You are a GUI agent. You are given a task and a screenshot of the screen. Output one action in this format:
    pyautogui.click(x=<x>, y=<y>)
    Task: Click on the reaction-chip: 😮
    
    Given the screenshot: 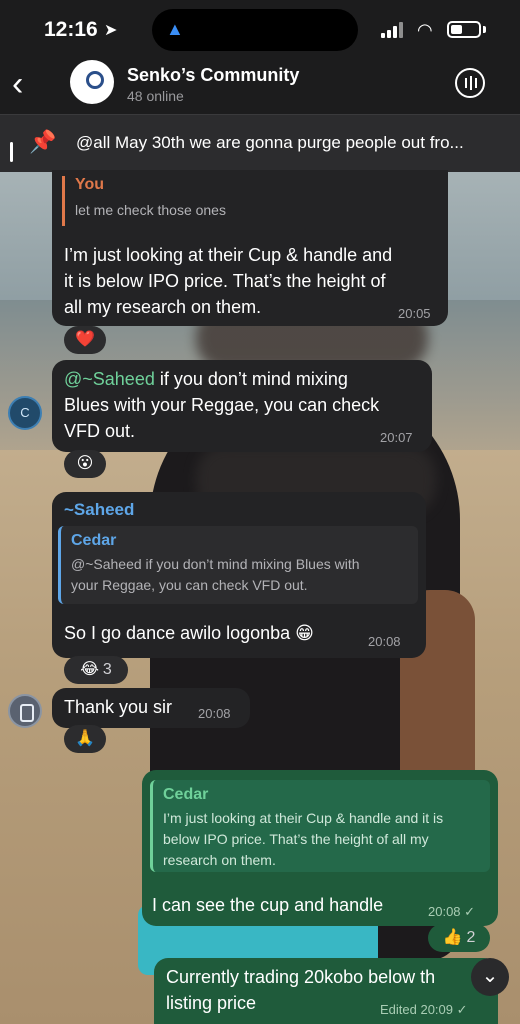 What is the action you would take?
    pyautogui.click(x=85, y=464)
    